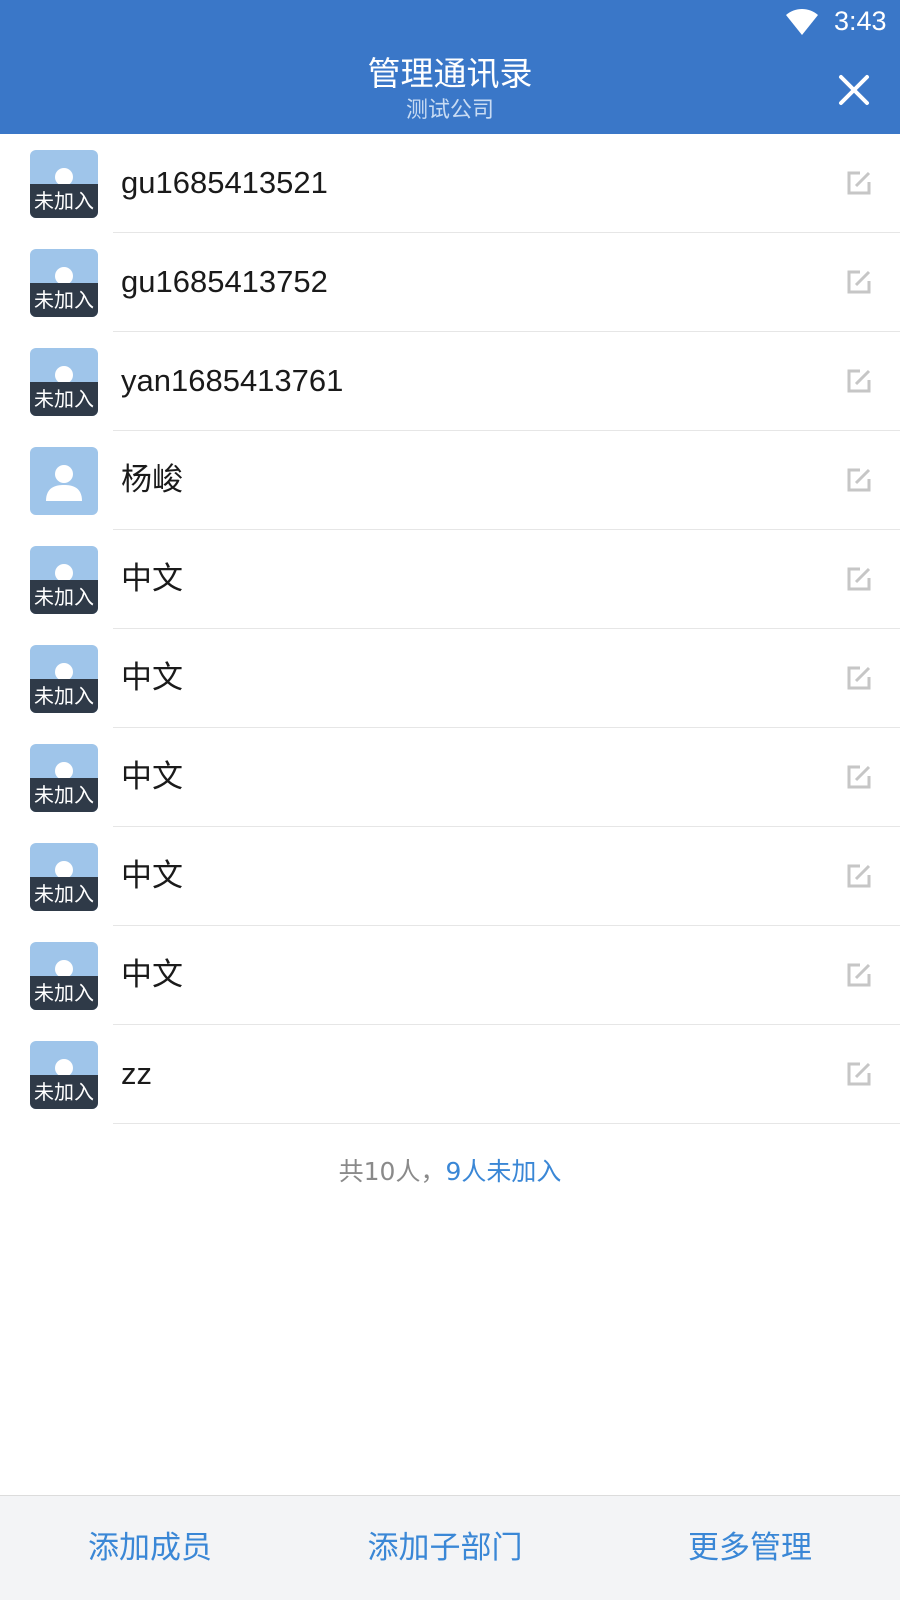 The width and height of the screenshot is (900, 1600). I want to click on wifi-icon, so click(802, 22).